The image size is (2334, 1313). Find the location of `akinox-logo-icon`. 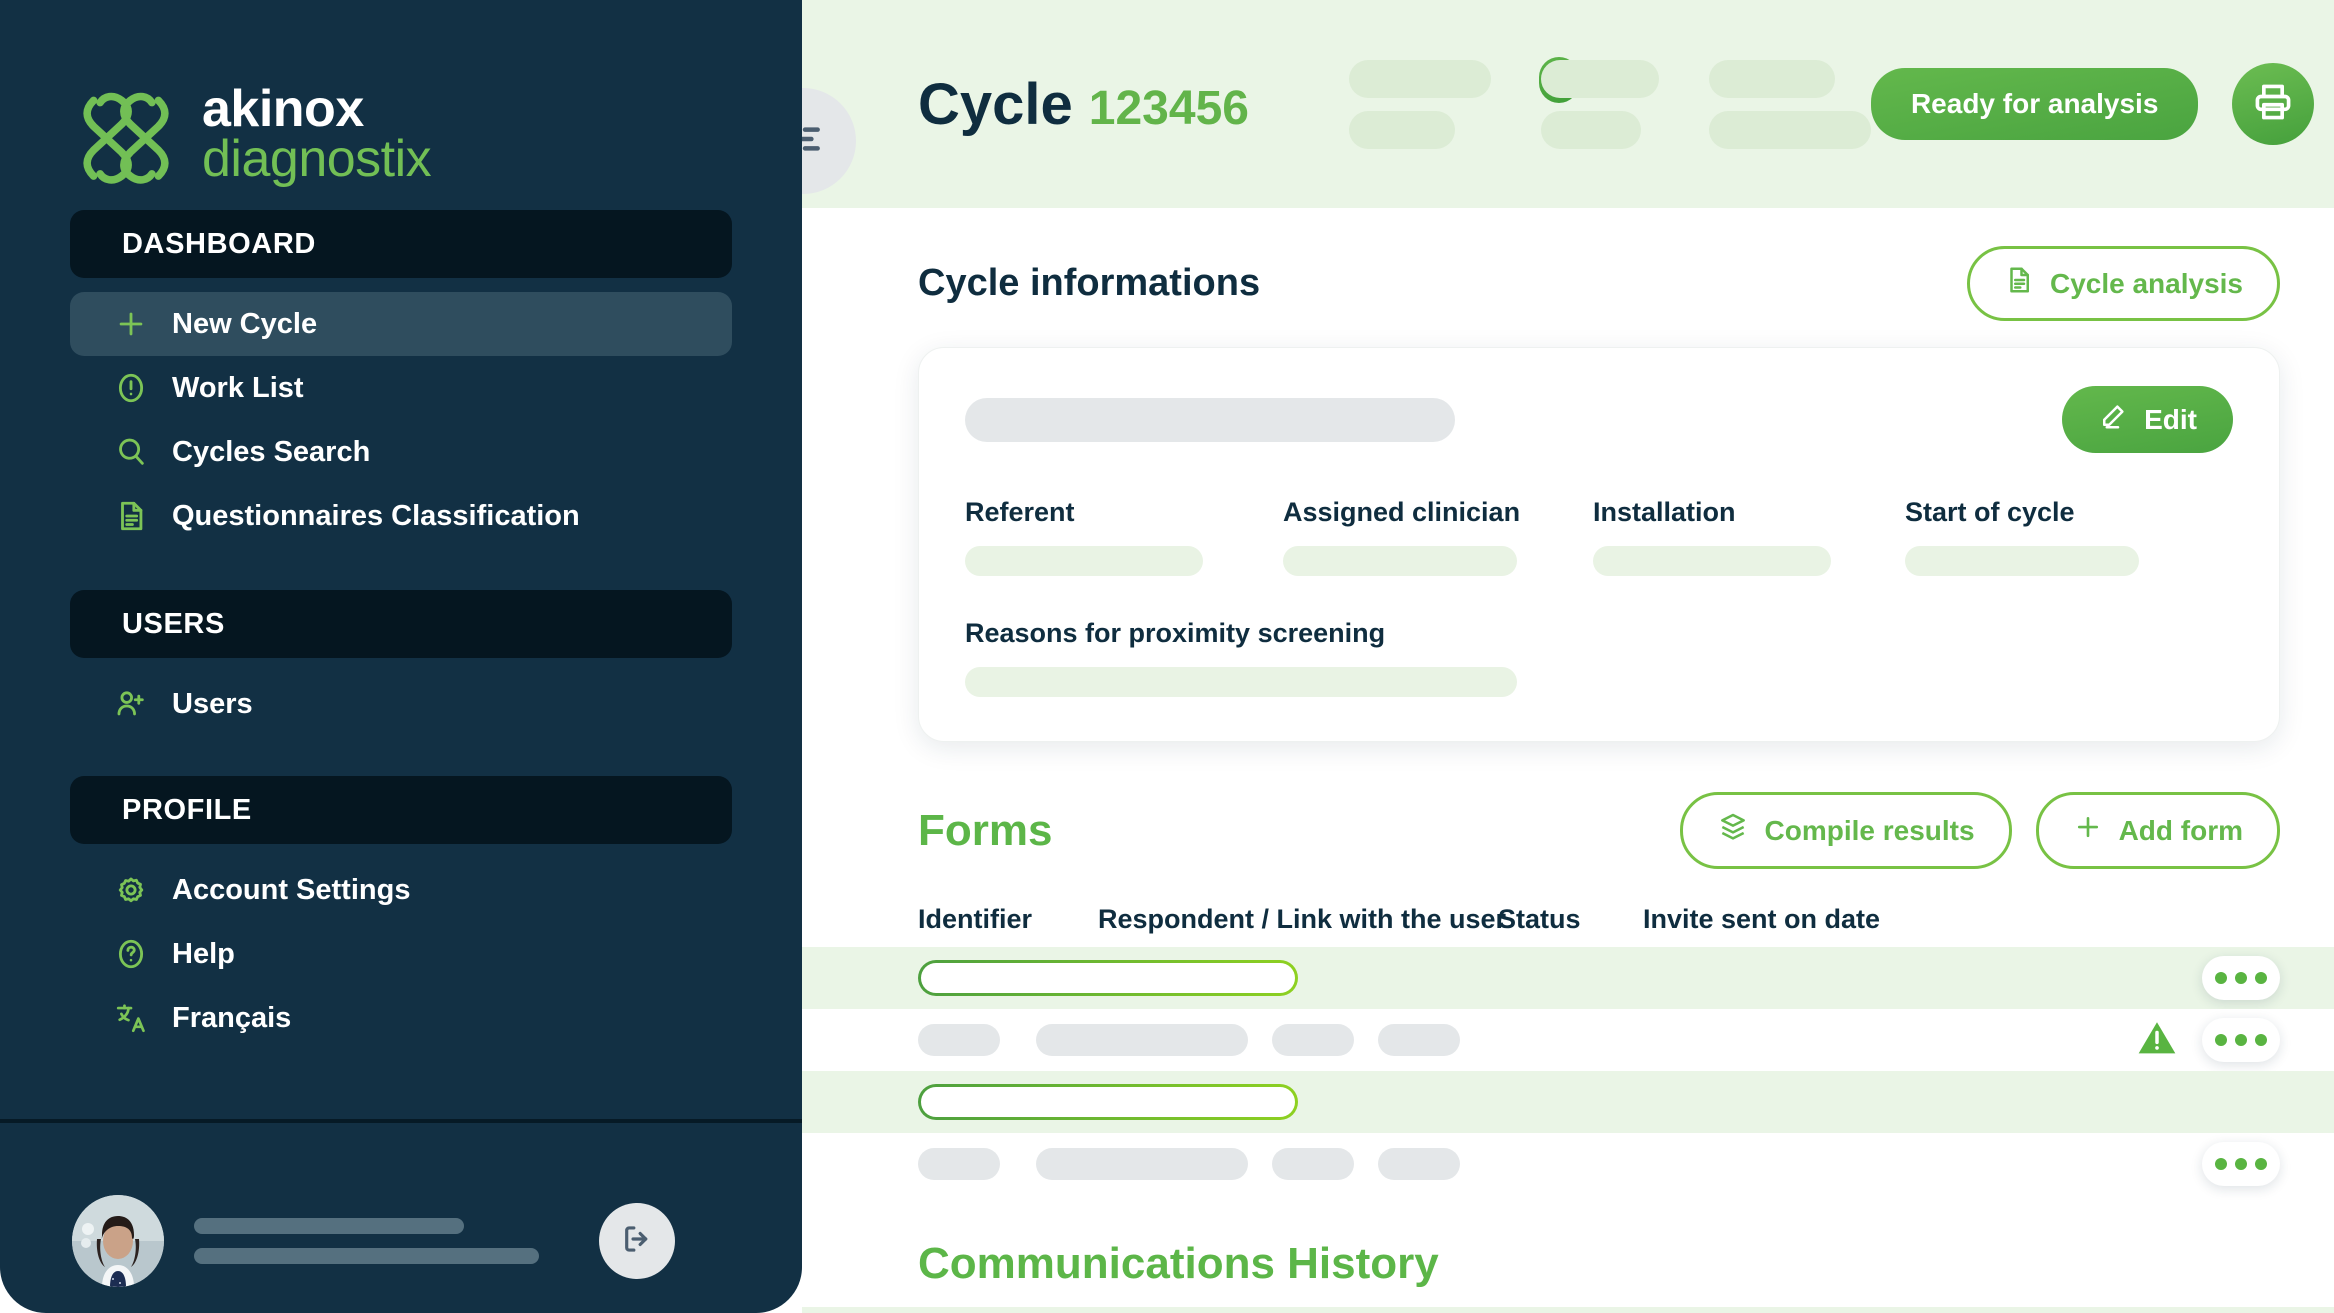

akinox-logo-icon is located at coordinates (126, 135).